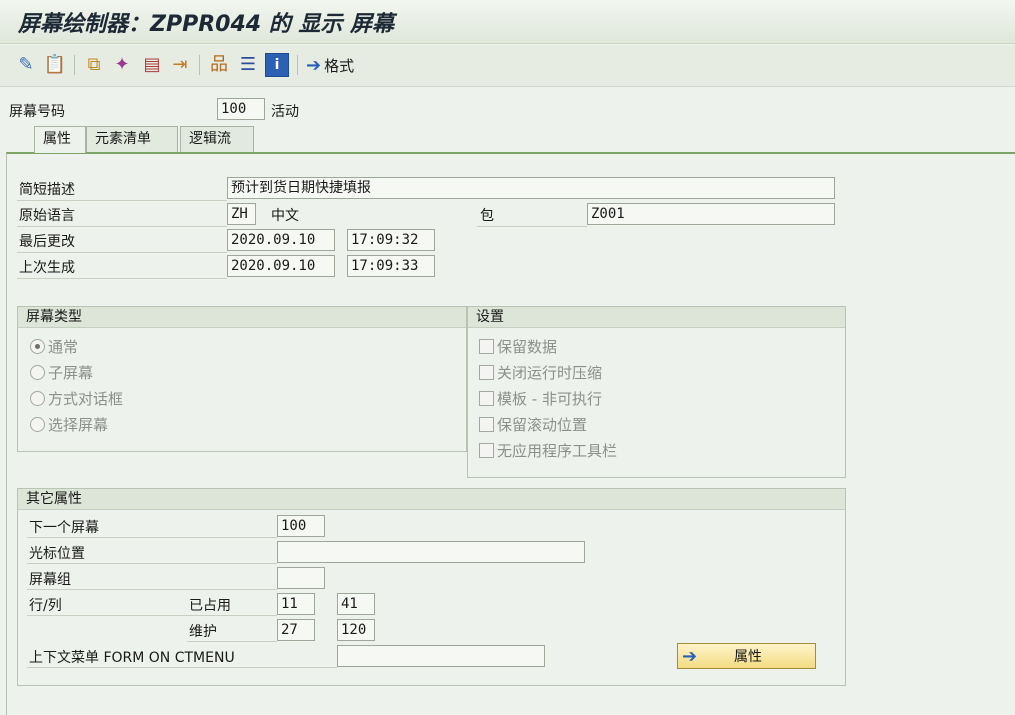 This screenshot has height=715, width=1015. Describe the element at coordinates (242, 317) in the screenshot. I see `screen-type-header: 屏幕类型` at that location.